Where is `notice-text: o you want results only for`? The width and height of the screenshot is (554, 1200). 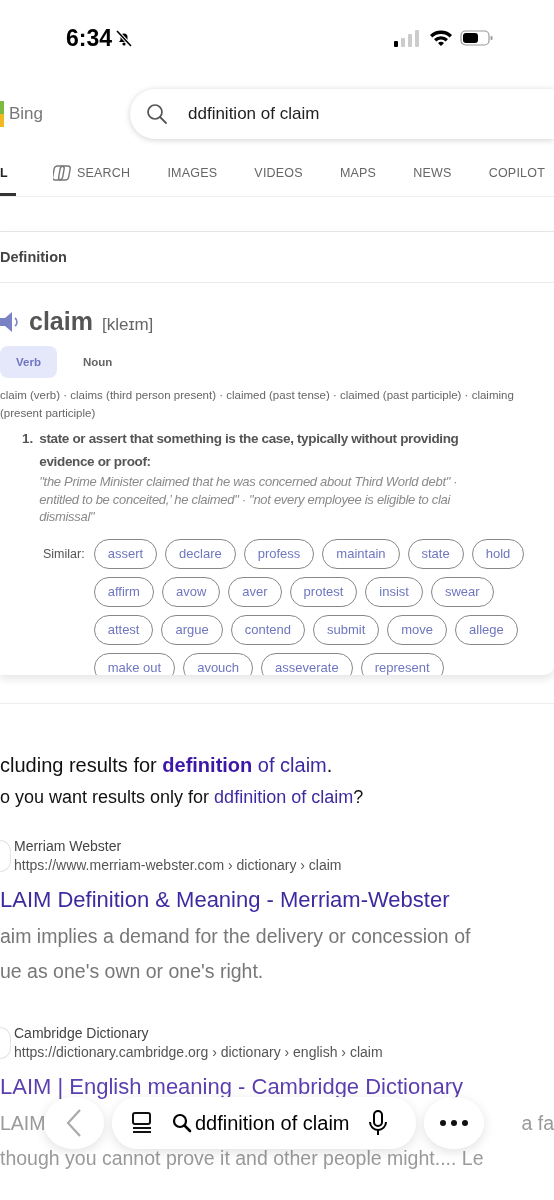 notice-text: o you want results only for is located at coordinates (105, 797).